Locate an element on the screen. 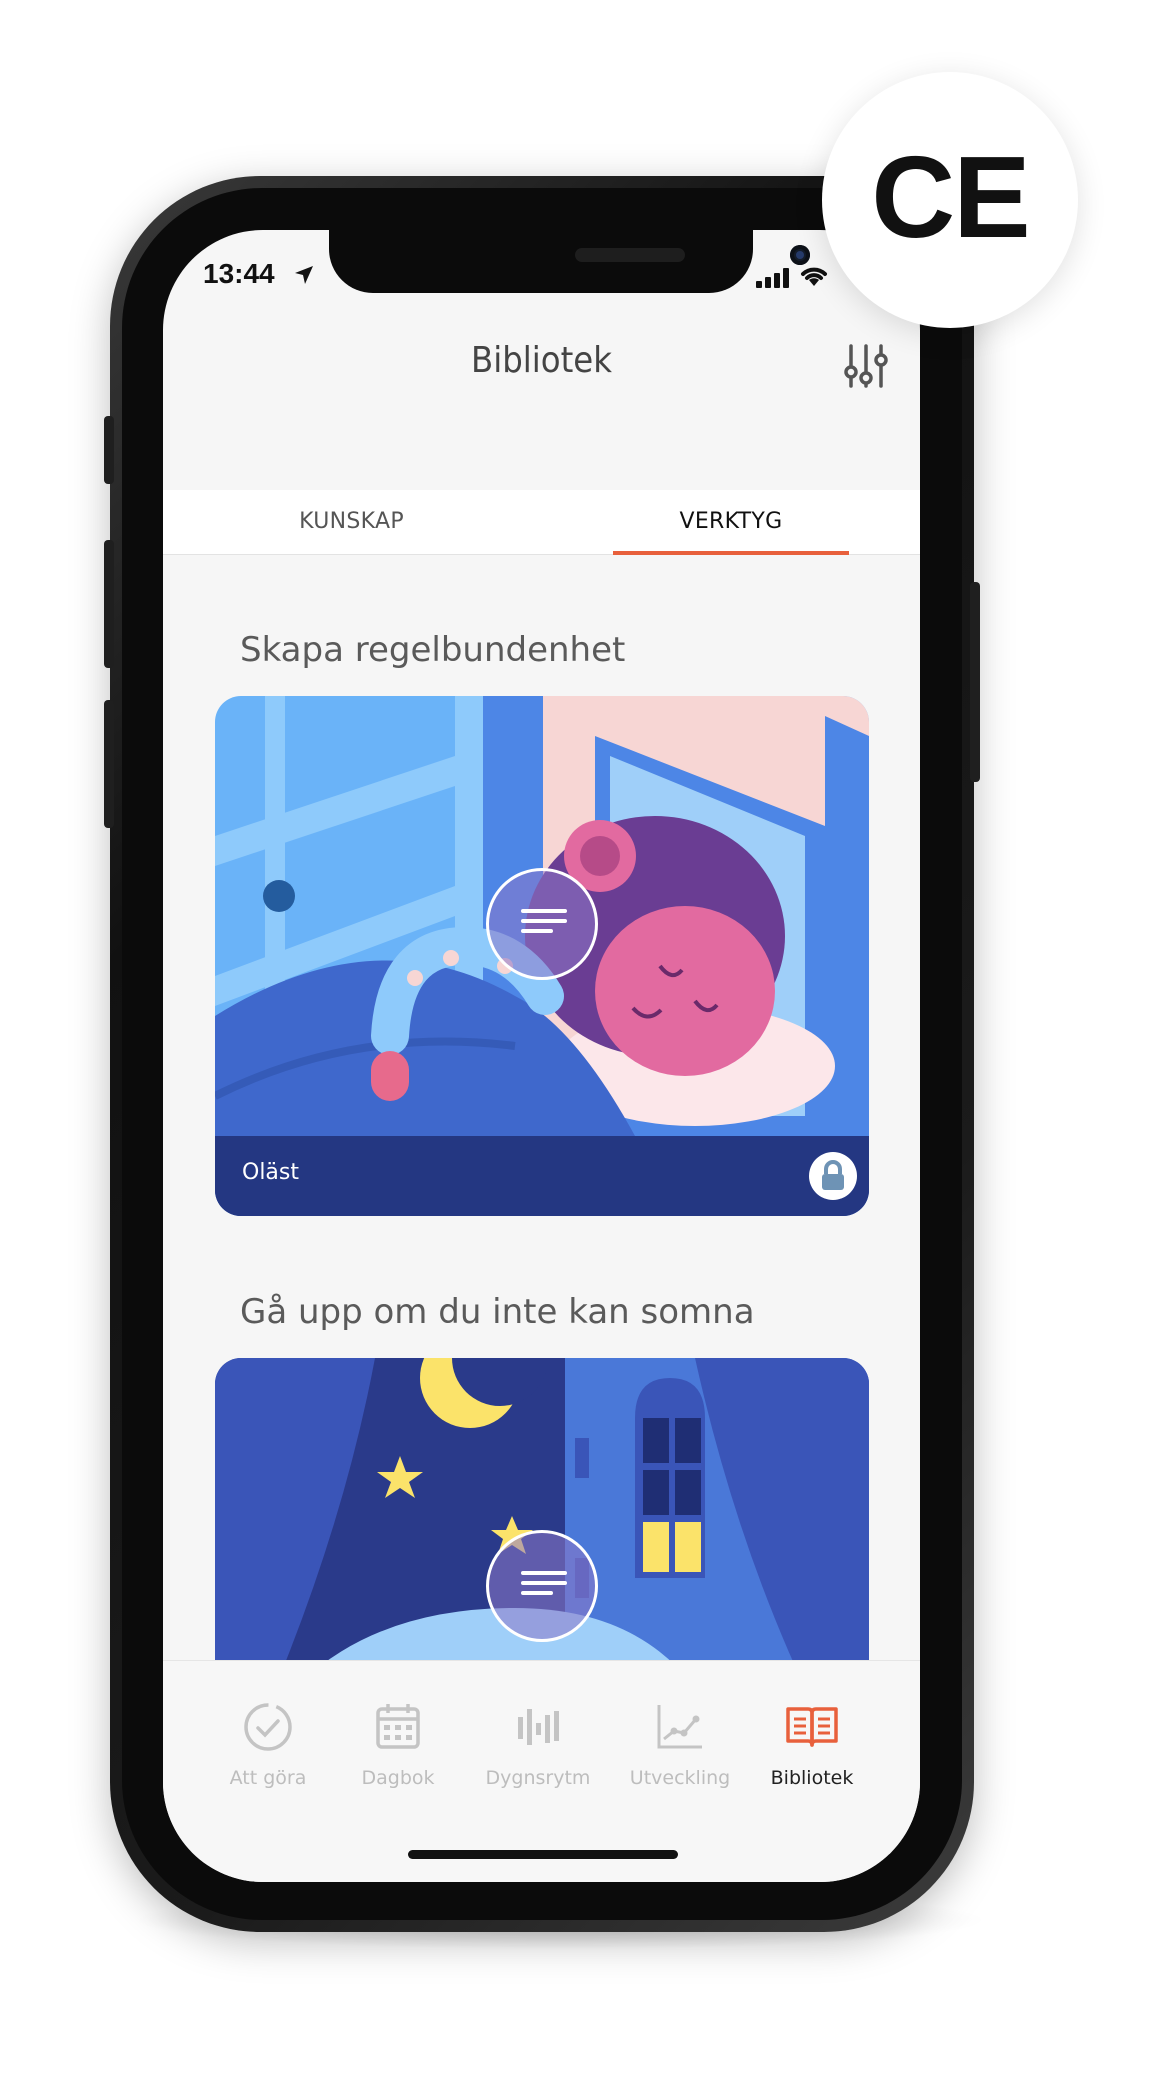  nav-label: Dygnsrytm is located at coordinates (538, 1778).